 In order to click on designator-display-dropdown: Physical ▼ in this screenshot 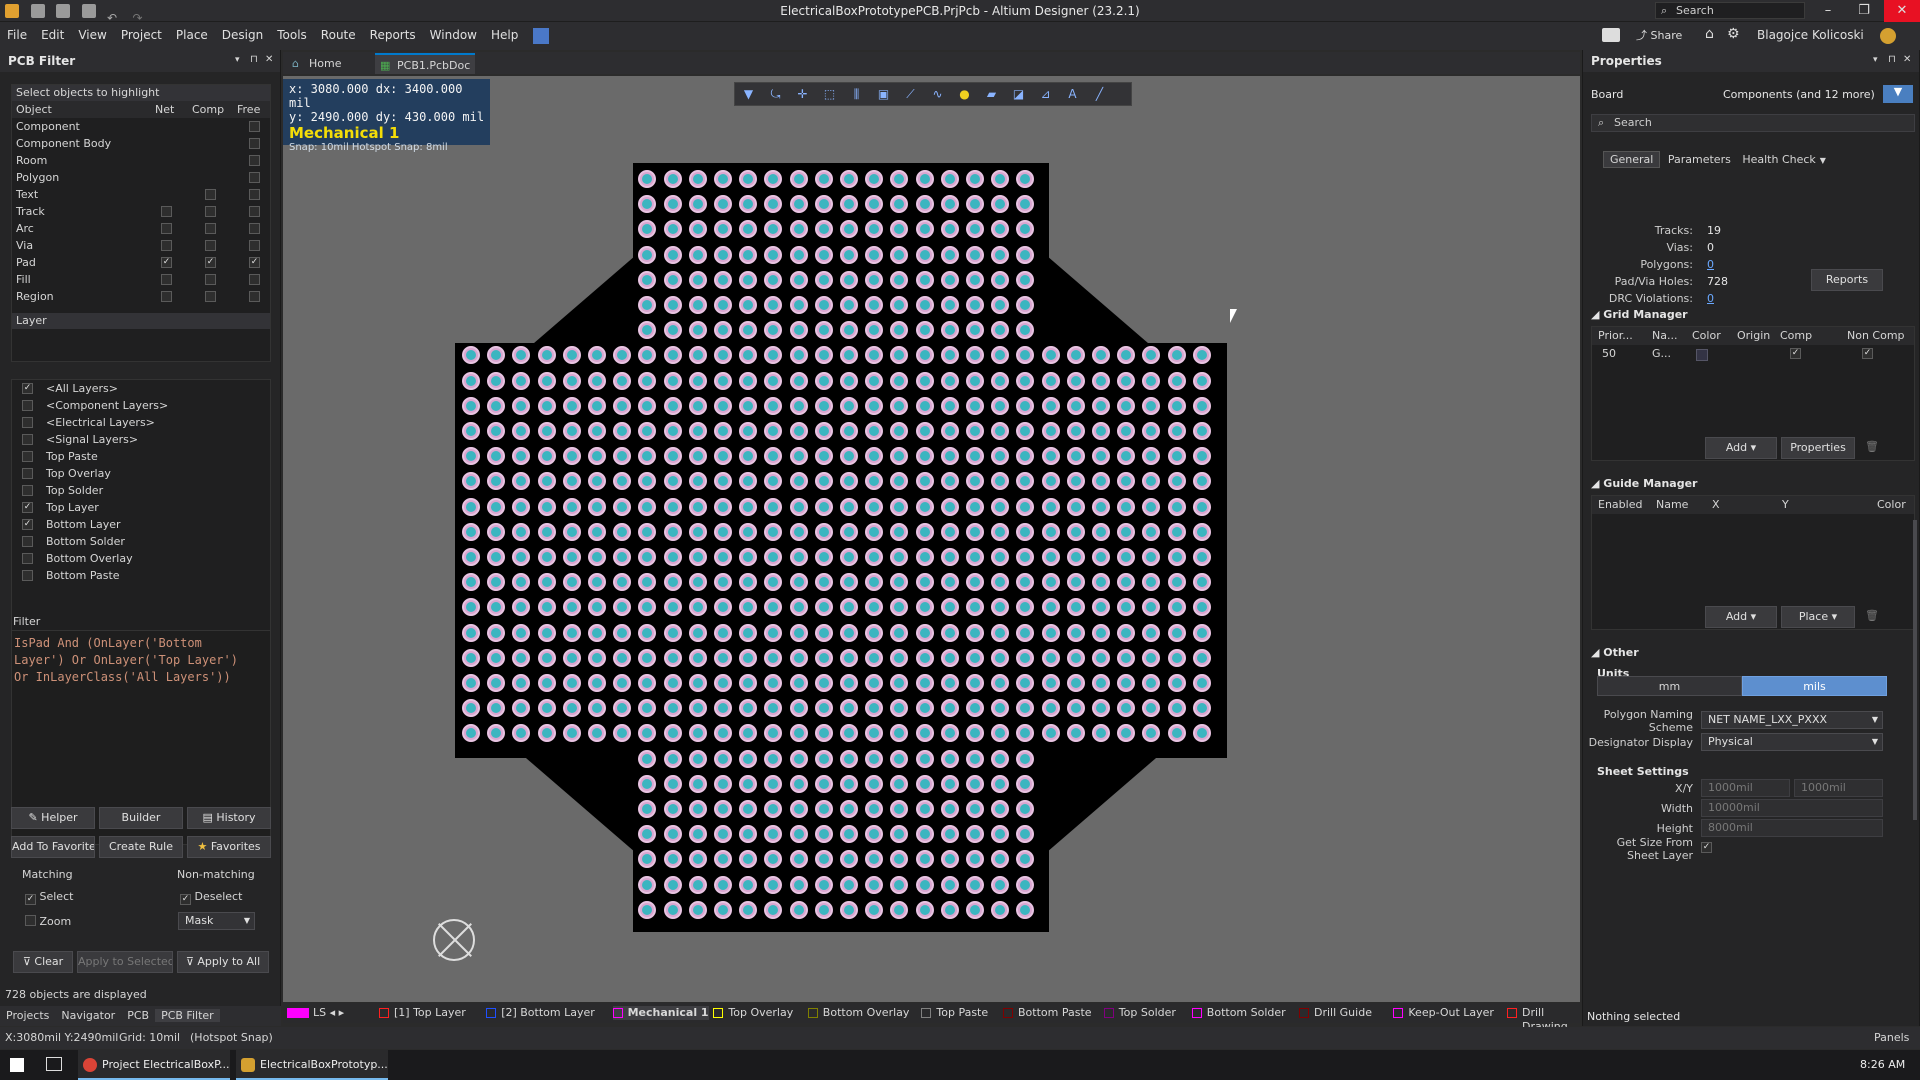, I will do `click(1792, 742)`.